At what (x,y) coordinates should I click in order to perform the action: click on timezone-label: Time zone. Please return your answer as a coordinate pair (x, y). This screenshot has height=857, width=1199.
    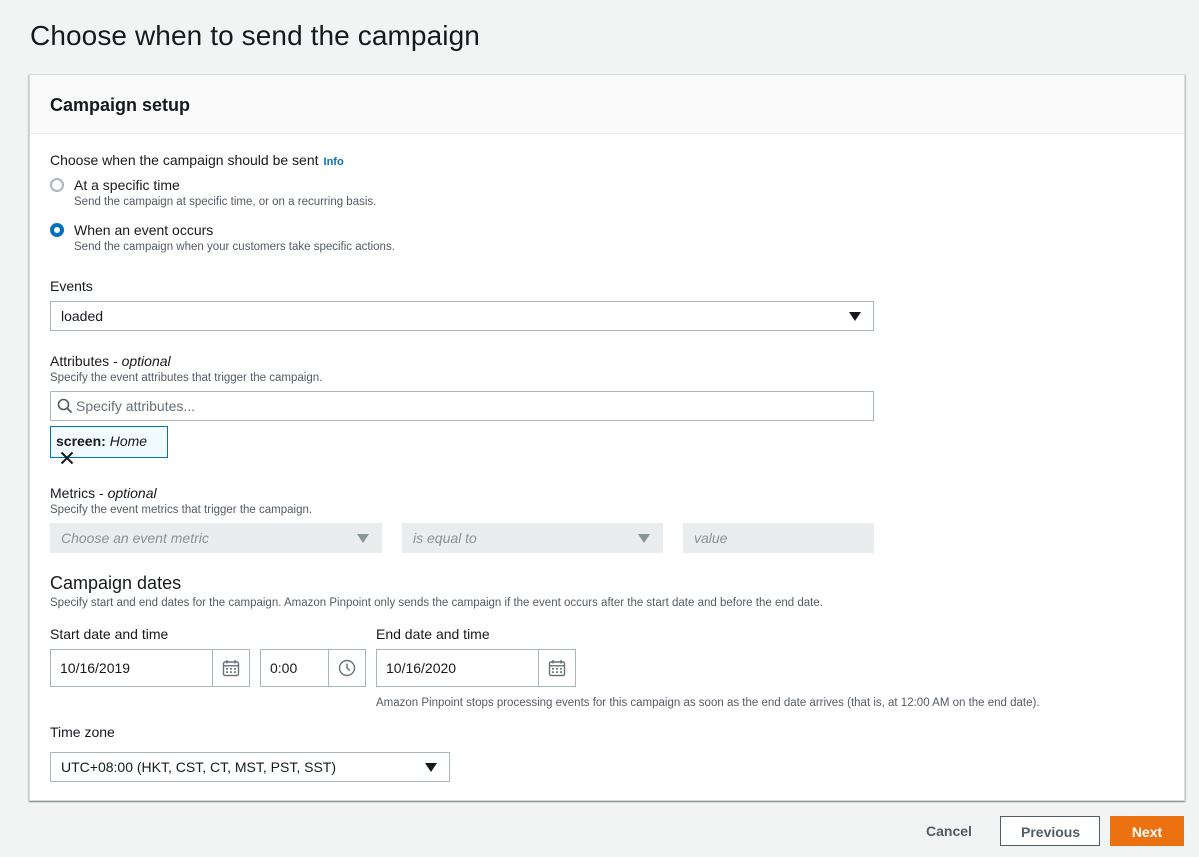
    Looking at the image, I should click on (82, 732).